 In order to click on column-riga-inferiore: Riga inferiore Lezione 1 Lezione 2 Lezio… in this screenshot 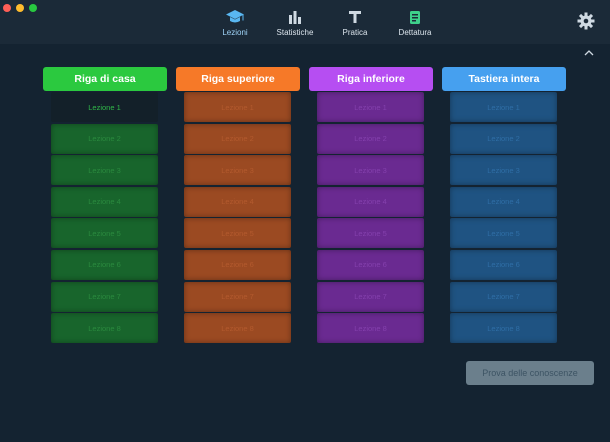, I will do `click(371, 206)`.